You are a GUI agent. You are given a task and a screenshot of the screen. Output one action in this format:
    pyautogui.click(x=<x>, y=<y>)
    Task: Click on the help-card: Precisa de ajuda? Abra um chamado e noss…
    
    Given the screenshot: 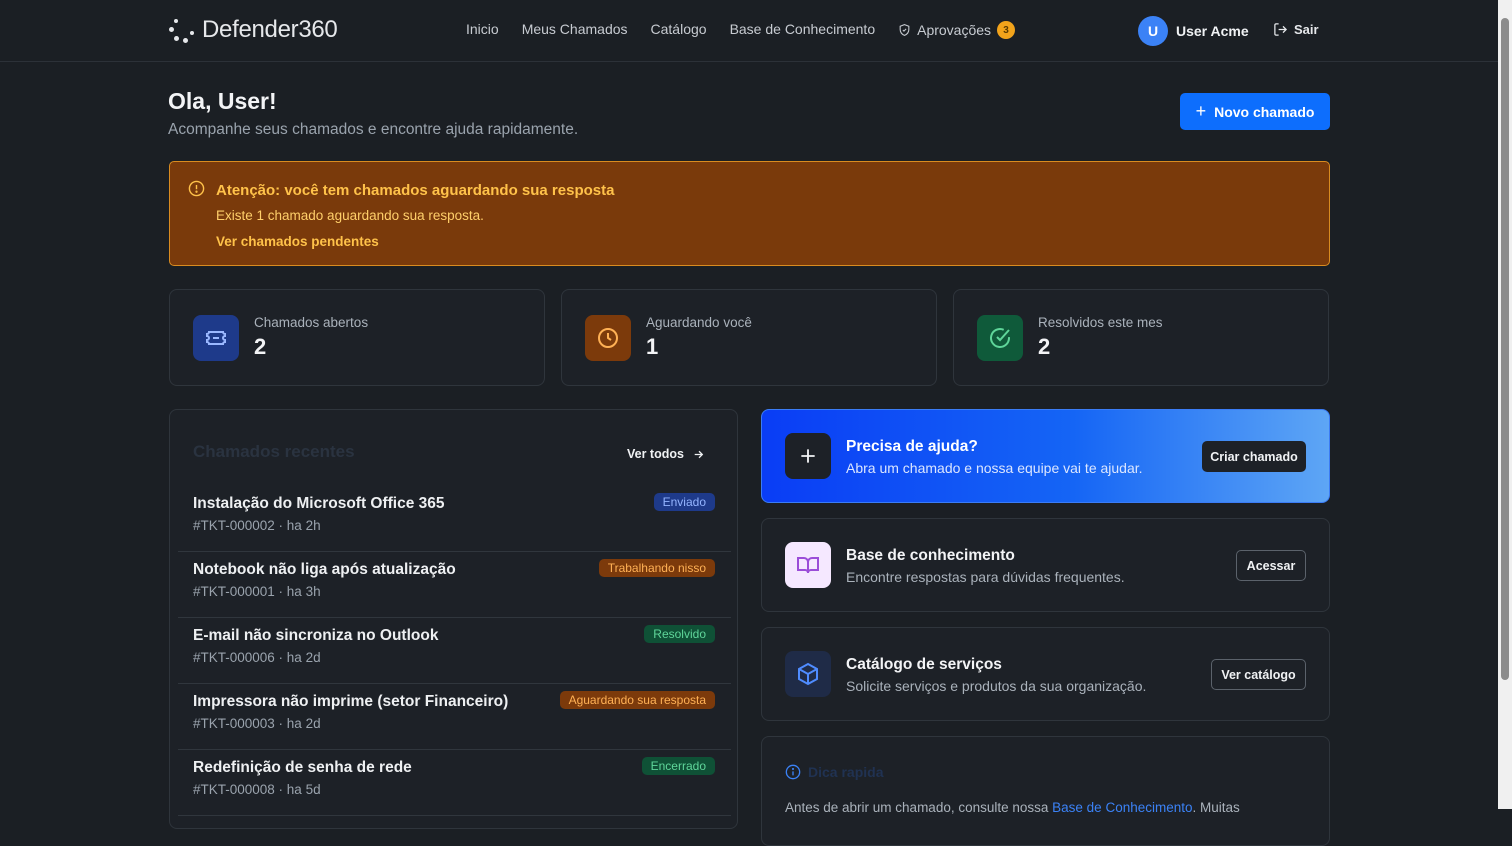 What is the action you would take?
    pyautogui.click(x=1045, y=456)
    